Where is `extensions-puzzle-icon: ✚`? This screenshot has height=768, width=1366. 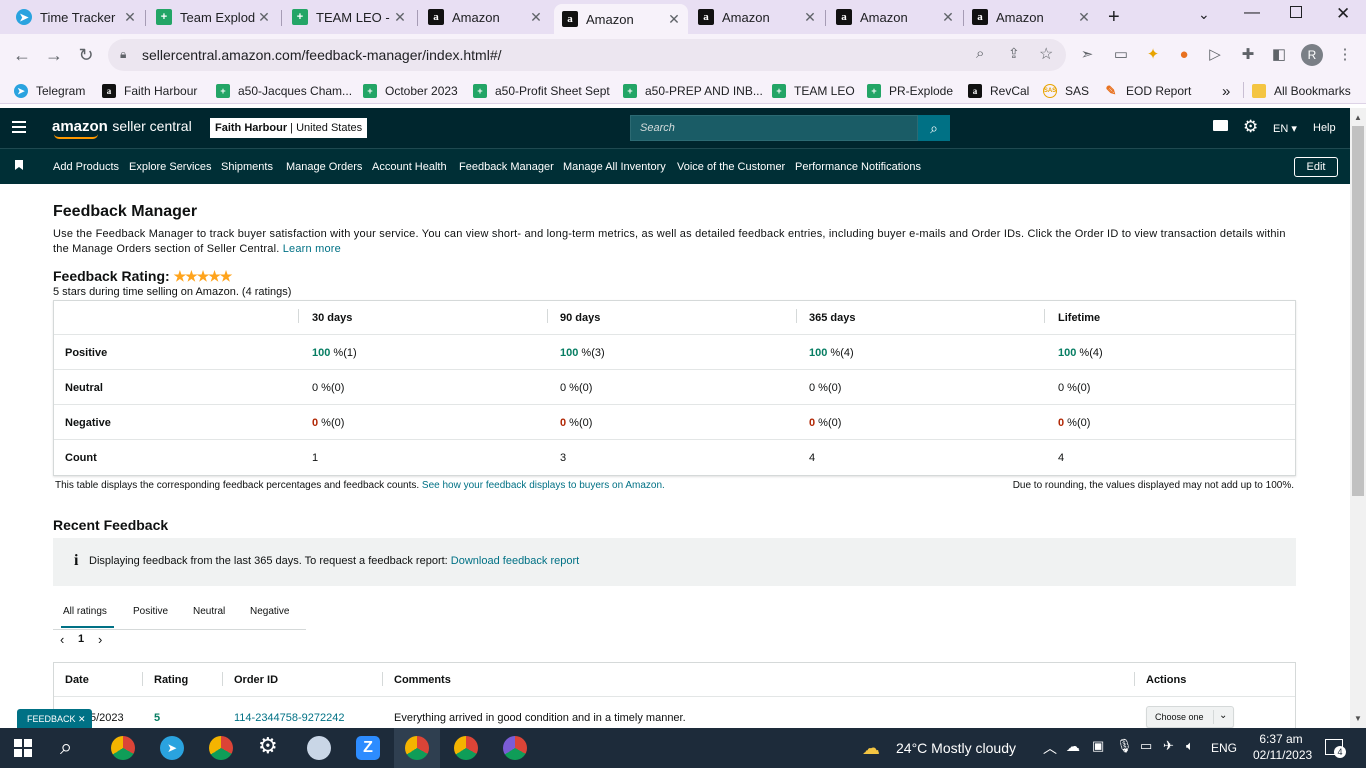
extensions-puzzle-icon: ✚ is located at coordinates (1248, 55).